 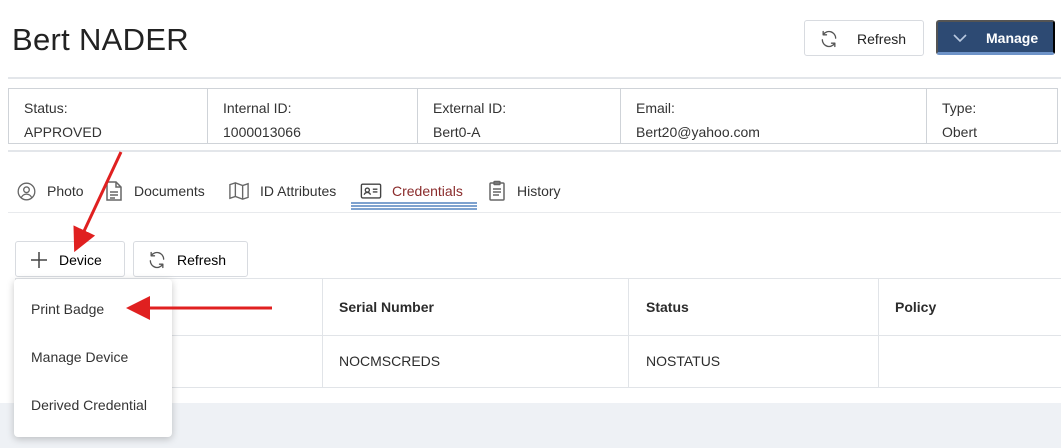 What do you see at coordinates (202, 260) in the screenshot?
I see `refresh-credentials-label: Refresh` at bounding box center [202, 260].